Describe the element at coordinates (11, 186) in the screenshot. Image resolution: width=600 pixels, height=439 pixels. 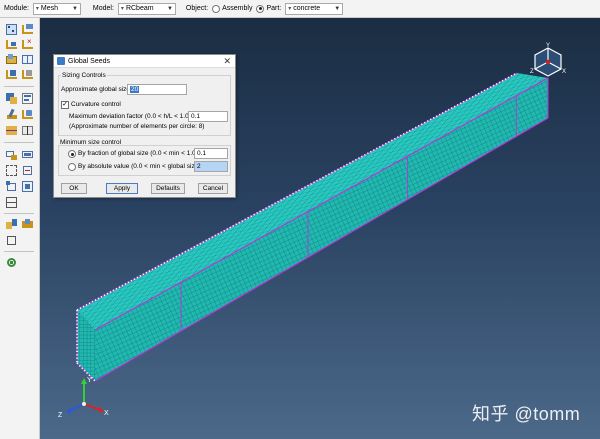
I see `restore-edges-icon` at that location.